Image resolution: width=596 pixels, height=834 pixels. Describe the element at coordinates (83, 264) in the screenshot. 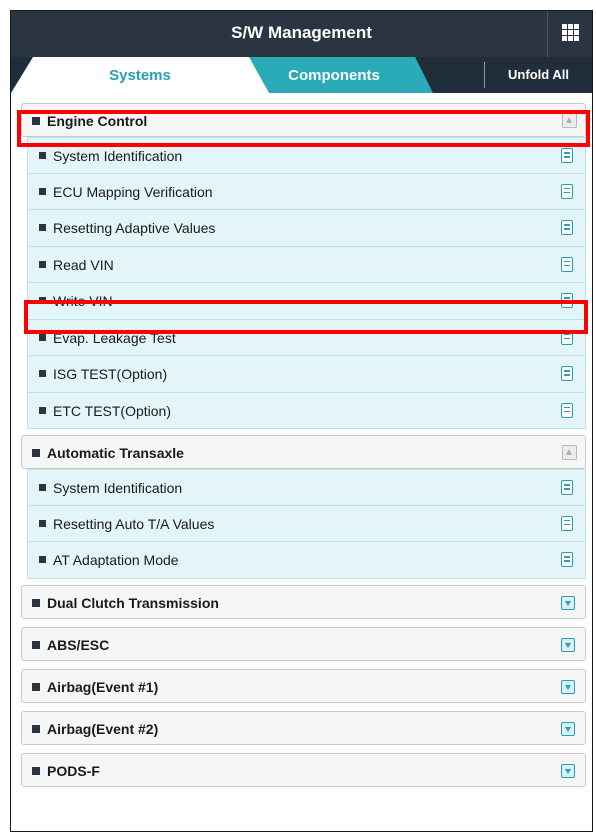

I see `item-label: Read VIN` at that location.